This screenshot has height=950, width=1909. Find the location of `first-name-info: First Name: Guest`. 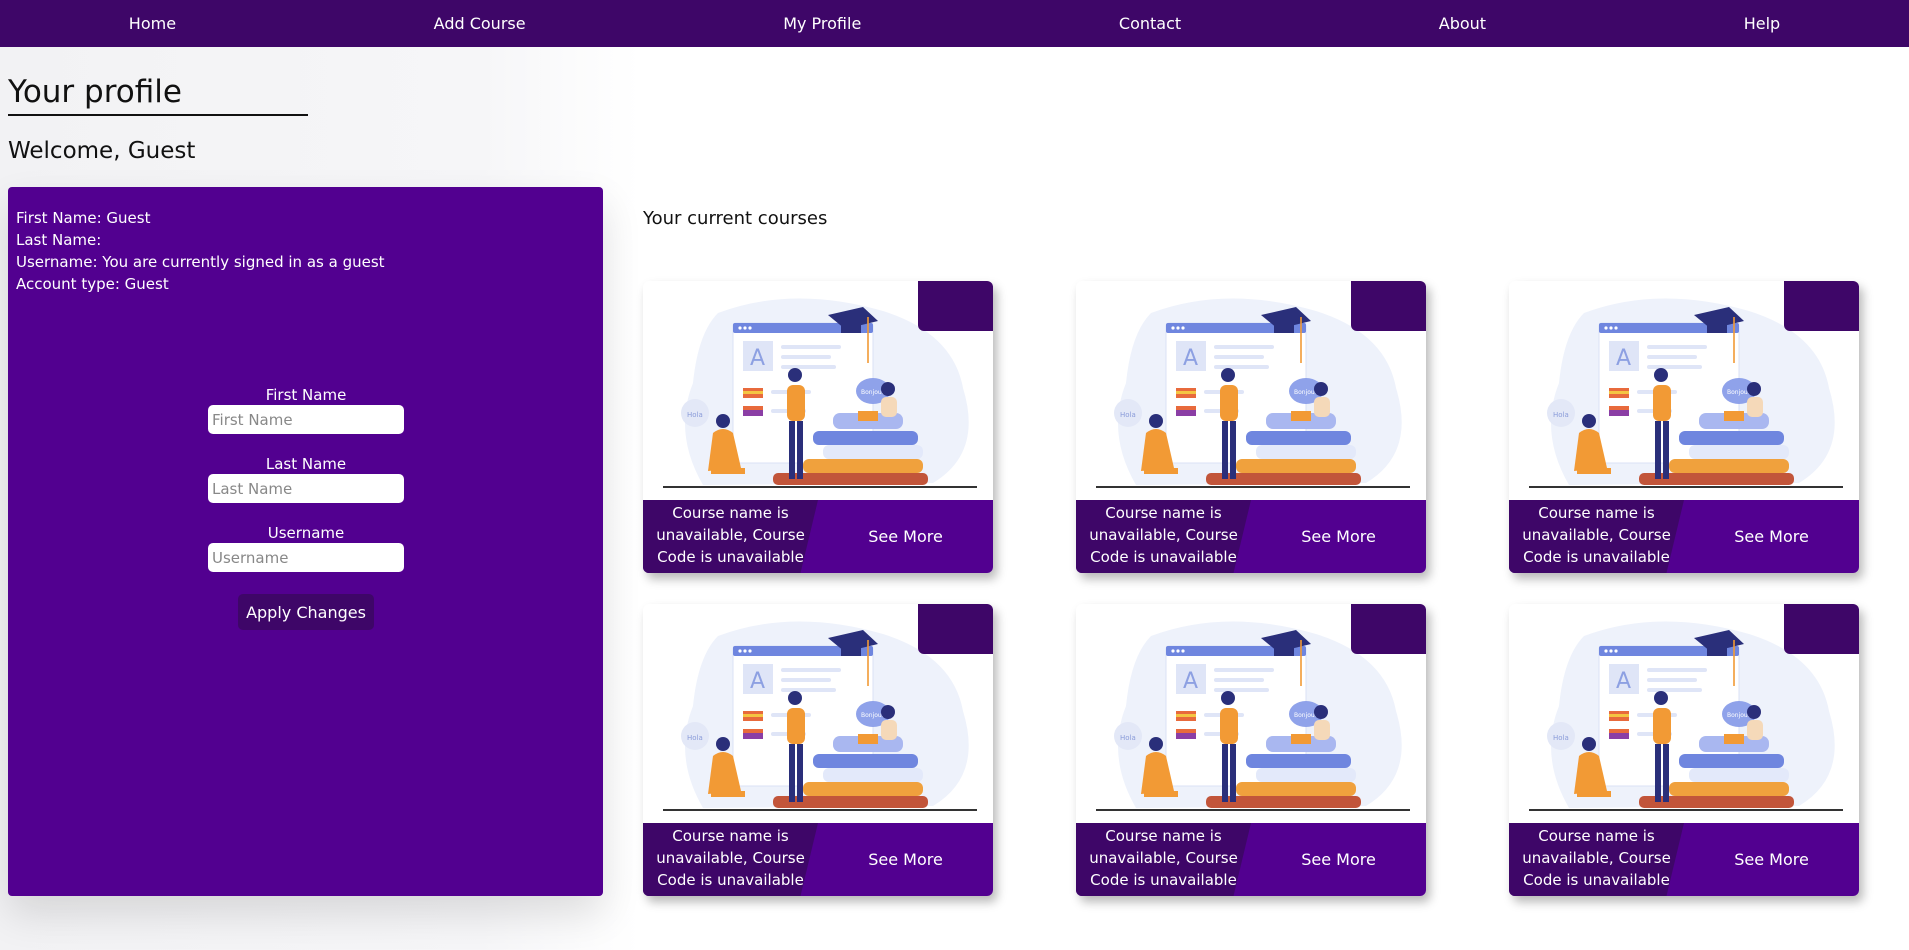

first-name-info: First Name: Guest is located at coordinates (83, 218).